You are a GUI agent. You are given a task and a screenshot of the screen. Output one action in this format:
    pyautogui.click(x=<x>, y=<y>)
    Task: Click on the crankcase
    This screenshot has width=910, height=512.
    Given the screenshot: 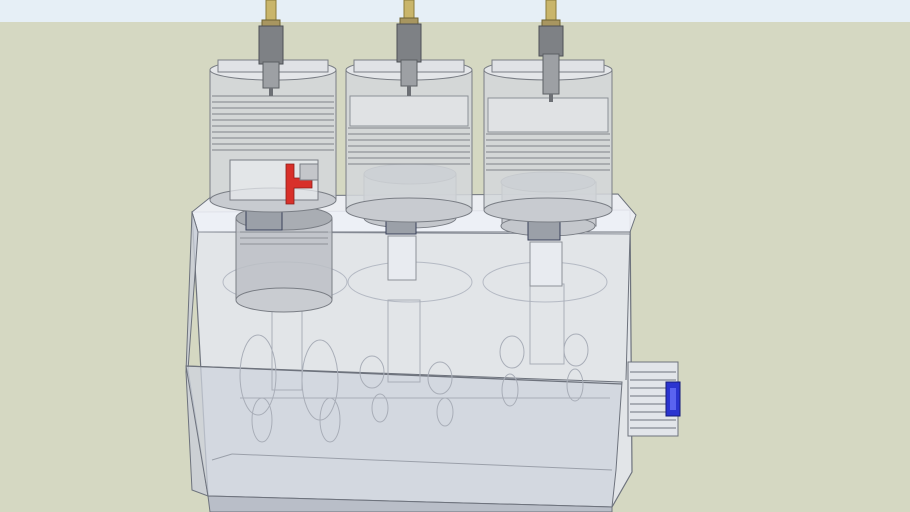 What is the action you would take?
    pyautogui.click(x=404, y=436)
    